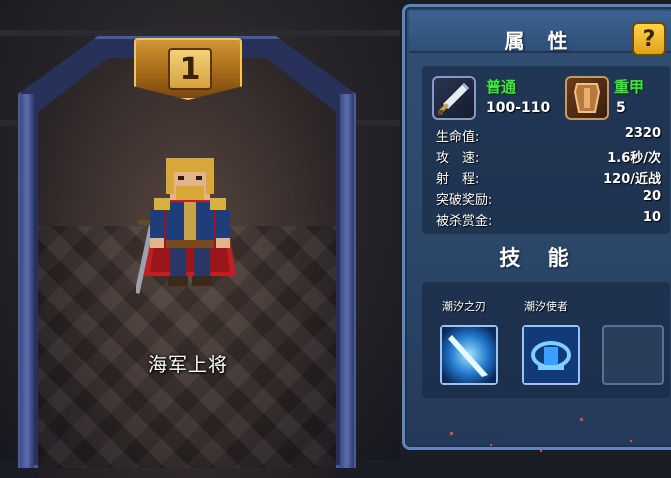 The height and width of the screenshot is (478, 671). What do you see at coordinates (633, 355) in the screenshot?
I see `empty-skill-slot` at bounding box center [633, 355].